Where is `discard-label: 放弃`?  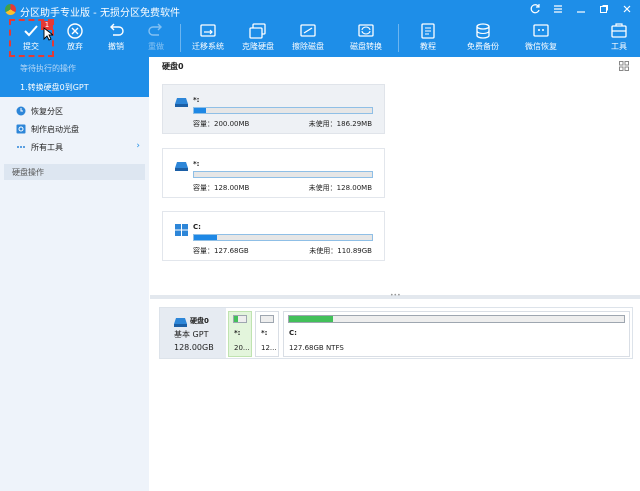
discard-label: 放弃 is located at coordinates (75, 46).